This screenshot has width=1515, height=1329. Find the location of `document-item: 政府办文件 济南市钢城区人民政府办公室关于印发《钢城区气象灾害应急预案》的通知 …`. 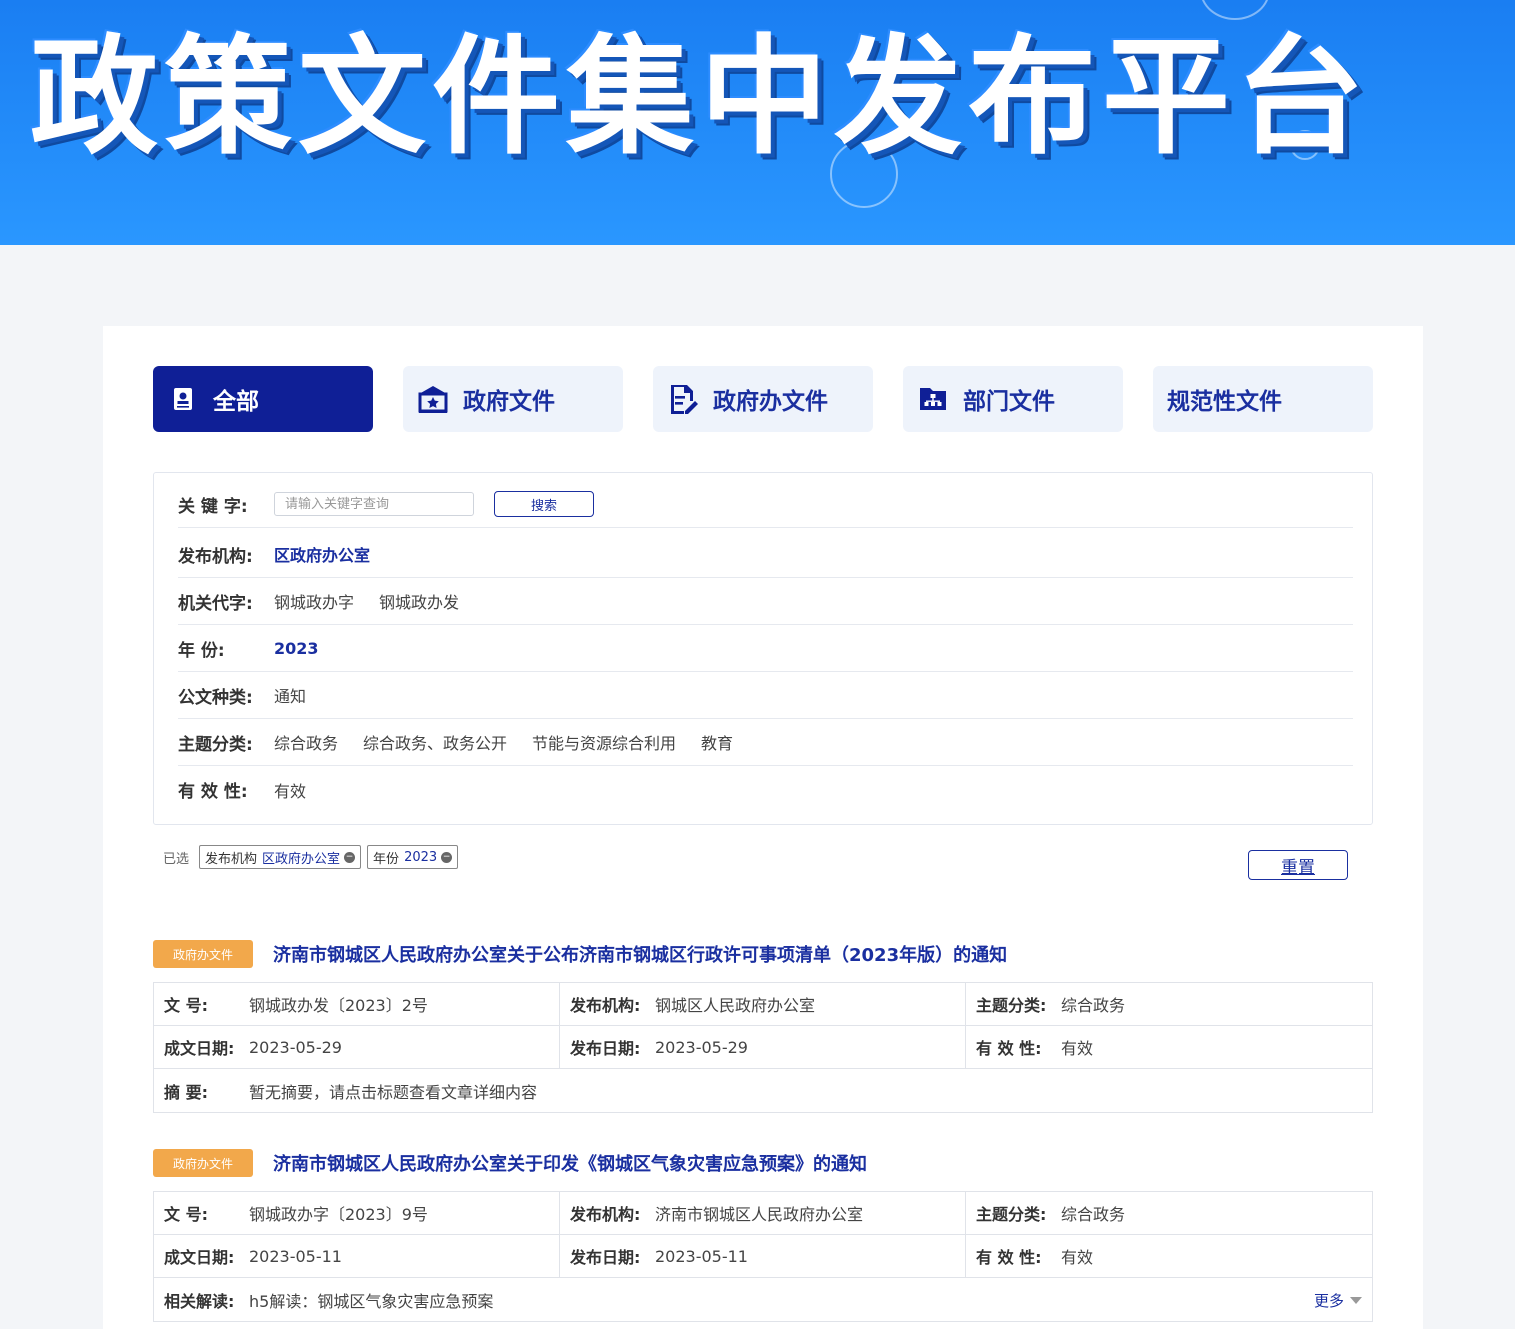

document-item: 政府办文件 济南市钢城区人民政府办公室关于印发《钢城区气象灾害应急预案》的通知 … is located at coordinates (763, 1238).